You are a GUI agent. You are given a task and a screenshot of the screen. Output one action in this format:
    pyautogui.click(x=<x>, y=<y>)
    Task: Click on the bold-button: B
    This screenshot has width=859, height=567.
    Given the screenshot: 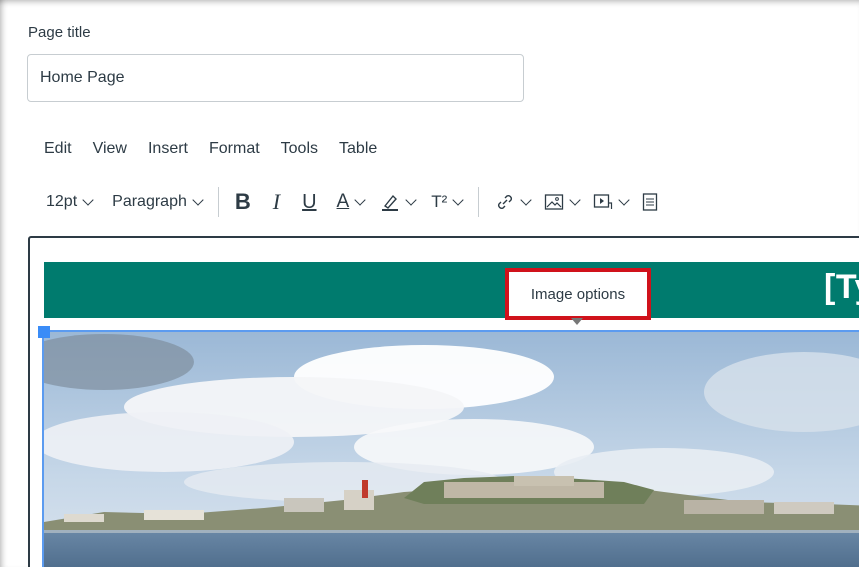 What is the action you would take?
    pyautogui.click(x=243, y=202)
    